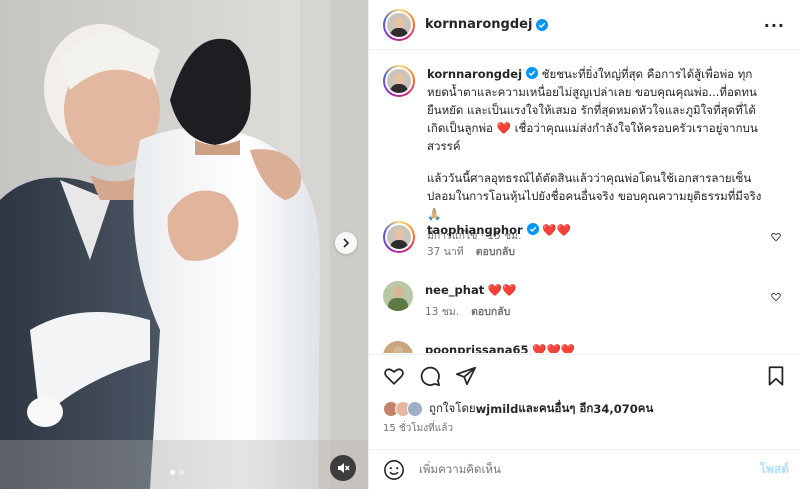  Describe the element at coordinates (776, 376) in the screenshot. I see `bookmark-save-icon` at that location.